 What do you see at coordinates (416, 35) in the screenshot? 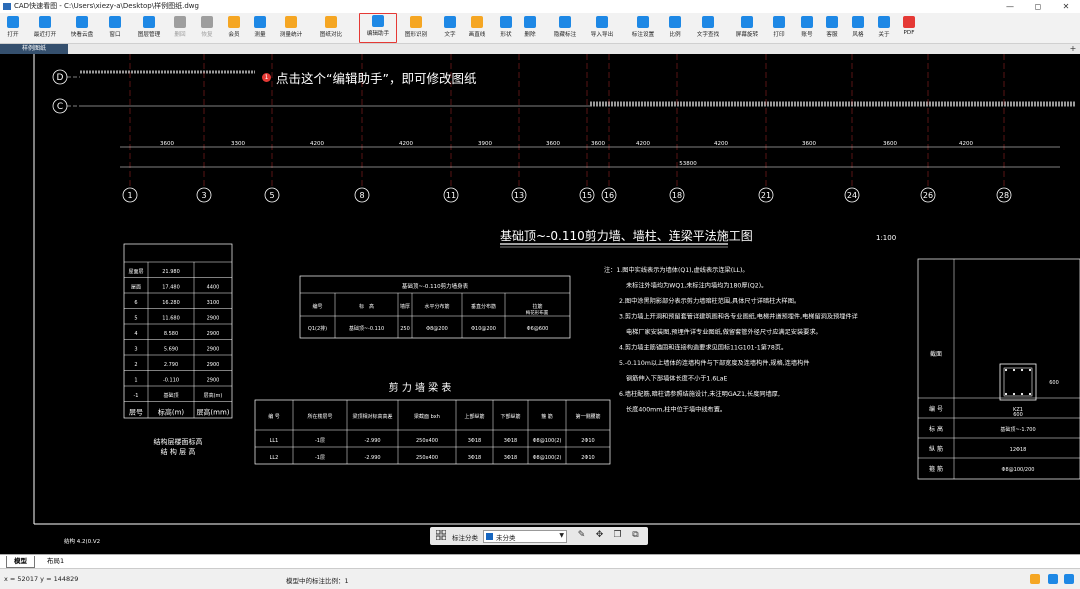
I see `toolbar-button-label: 图形识别` at bounding box center [416, 35].